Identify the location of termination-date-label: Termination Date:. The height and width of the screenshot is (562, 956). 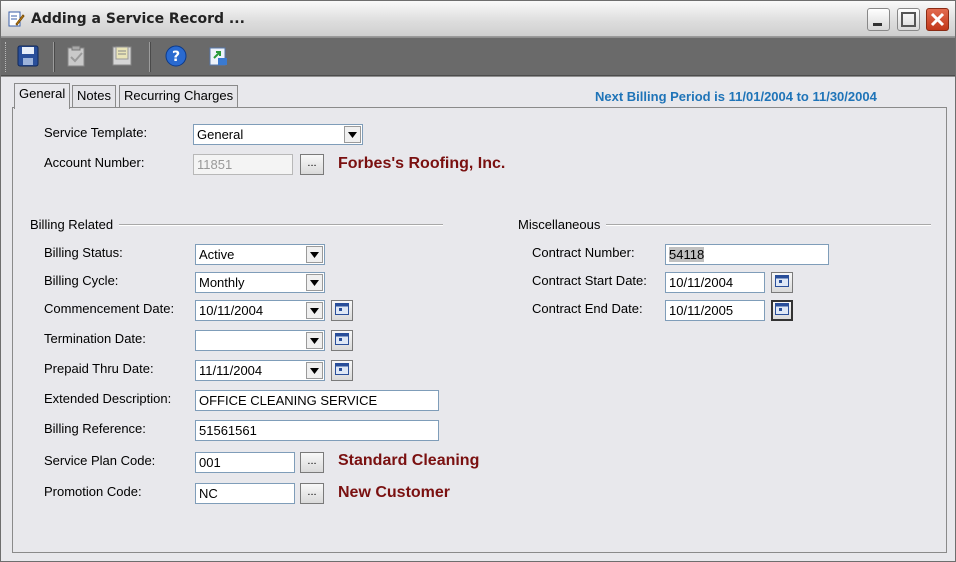
(95, 338).